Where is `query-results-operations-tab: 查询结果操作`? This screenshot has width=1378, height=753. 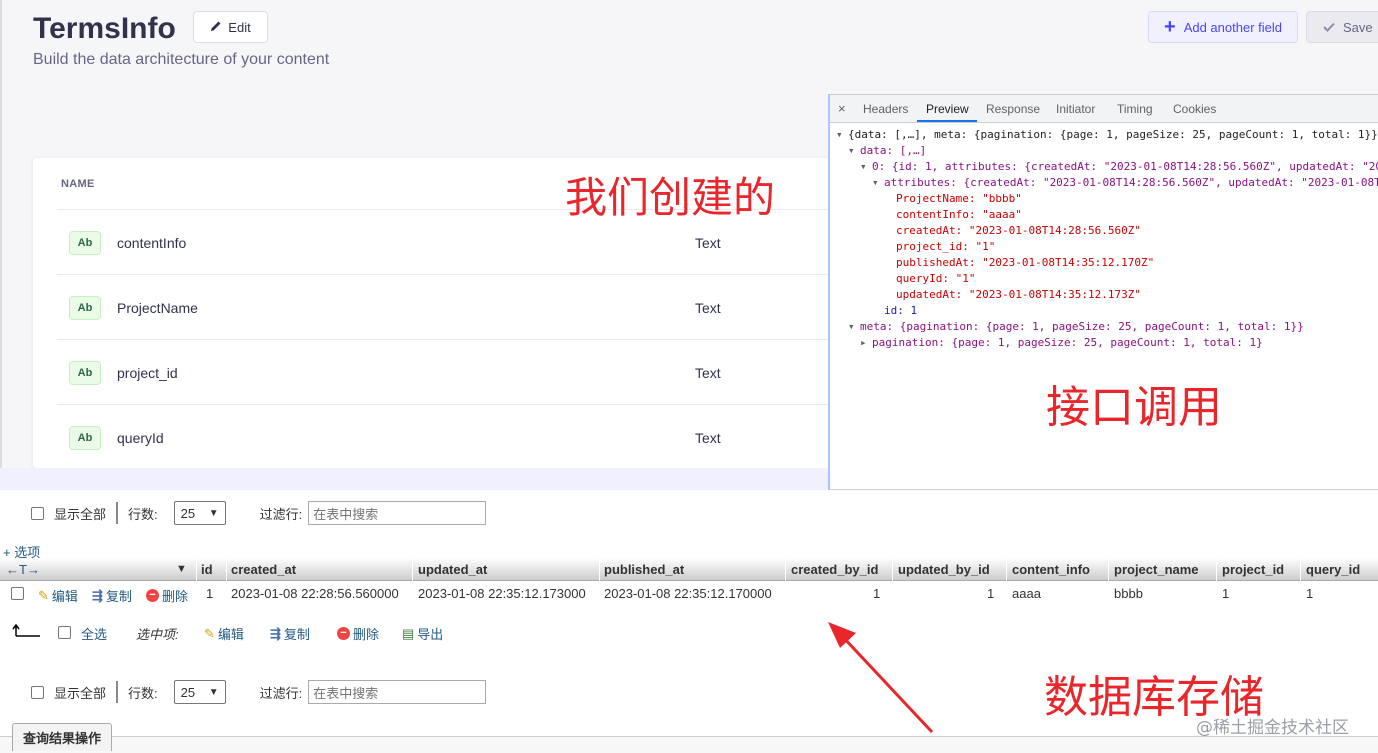 query-results-operations-tab: 查询结果操作 is located at coordinates (62, 737).